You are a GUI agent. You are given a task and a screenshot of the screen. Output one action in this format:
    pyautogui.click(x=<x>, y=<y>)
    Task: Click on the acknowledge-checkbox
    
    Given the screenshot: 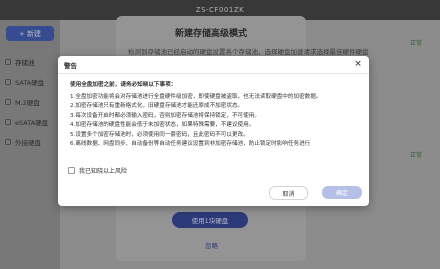 What is the action you would take?
    pyautogui.click(x=71, y=170)
    